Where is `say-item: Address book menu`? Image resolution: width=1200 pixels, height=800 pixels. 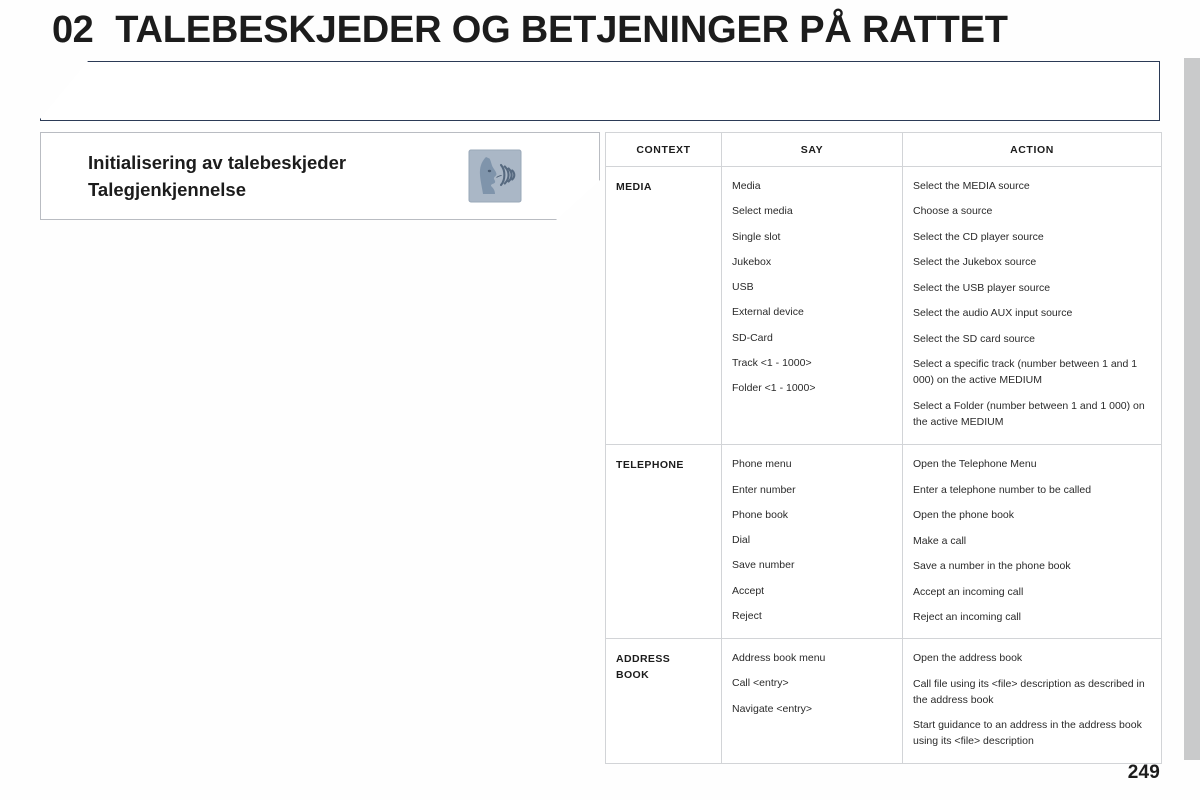 say-item: Address book menu is located at coordinates (779, 658).